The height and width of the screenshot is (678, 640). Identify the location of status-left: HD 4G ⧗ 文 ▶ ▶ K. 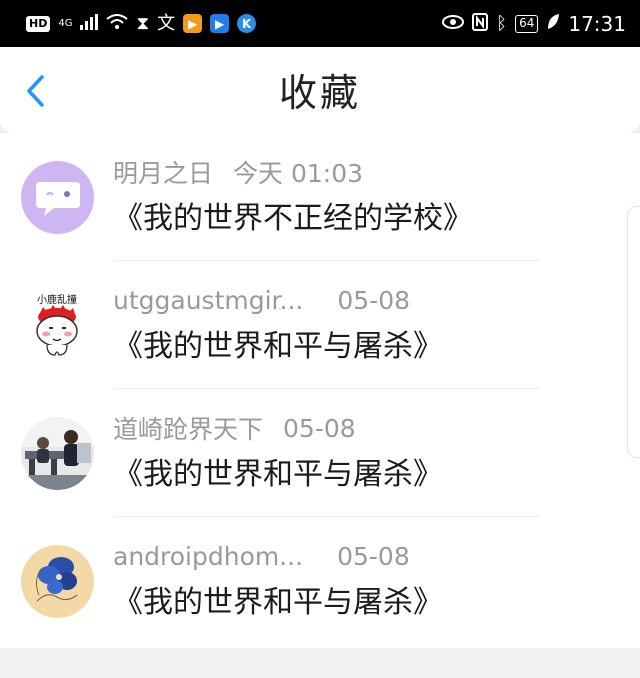
(141, 23).